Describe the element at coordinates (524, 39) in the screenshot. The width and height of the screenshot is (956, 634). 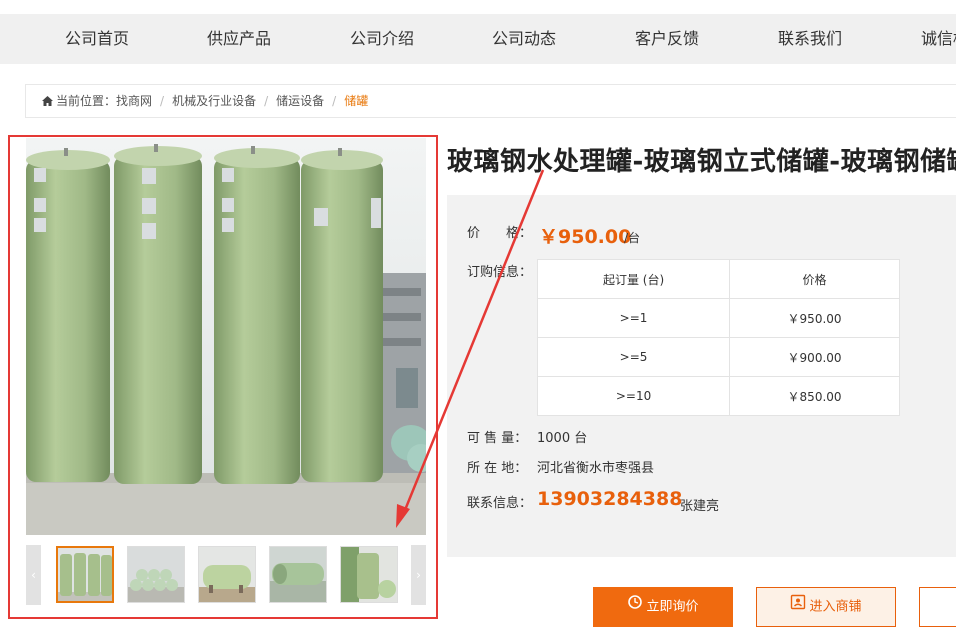
I see `nav-news: 公司动态` at that location.